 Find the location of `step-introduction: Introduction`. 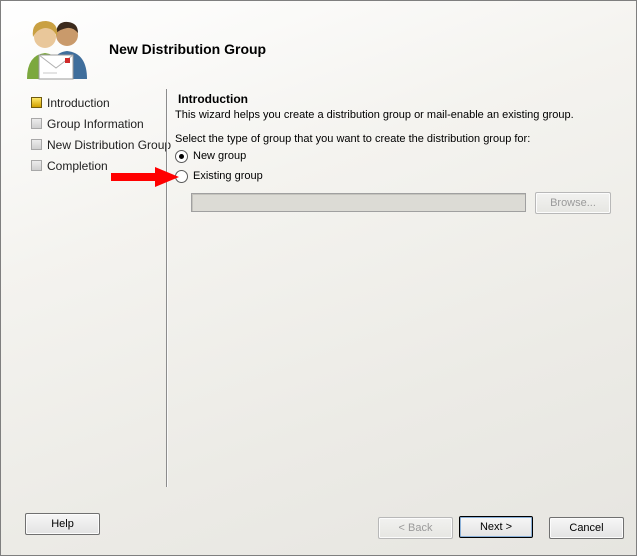

step-introduction: Introduction is located at coordinates (101, 105).